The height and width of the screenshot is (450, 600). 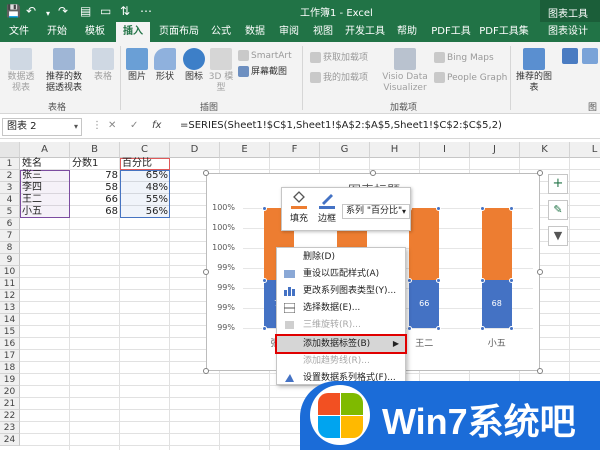 What do you see at coordinates (341, 257) in the screenshot?
I see `menu-item-delete: 删除(D)` at bounding box center [341, 257].